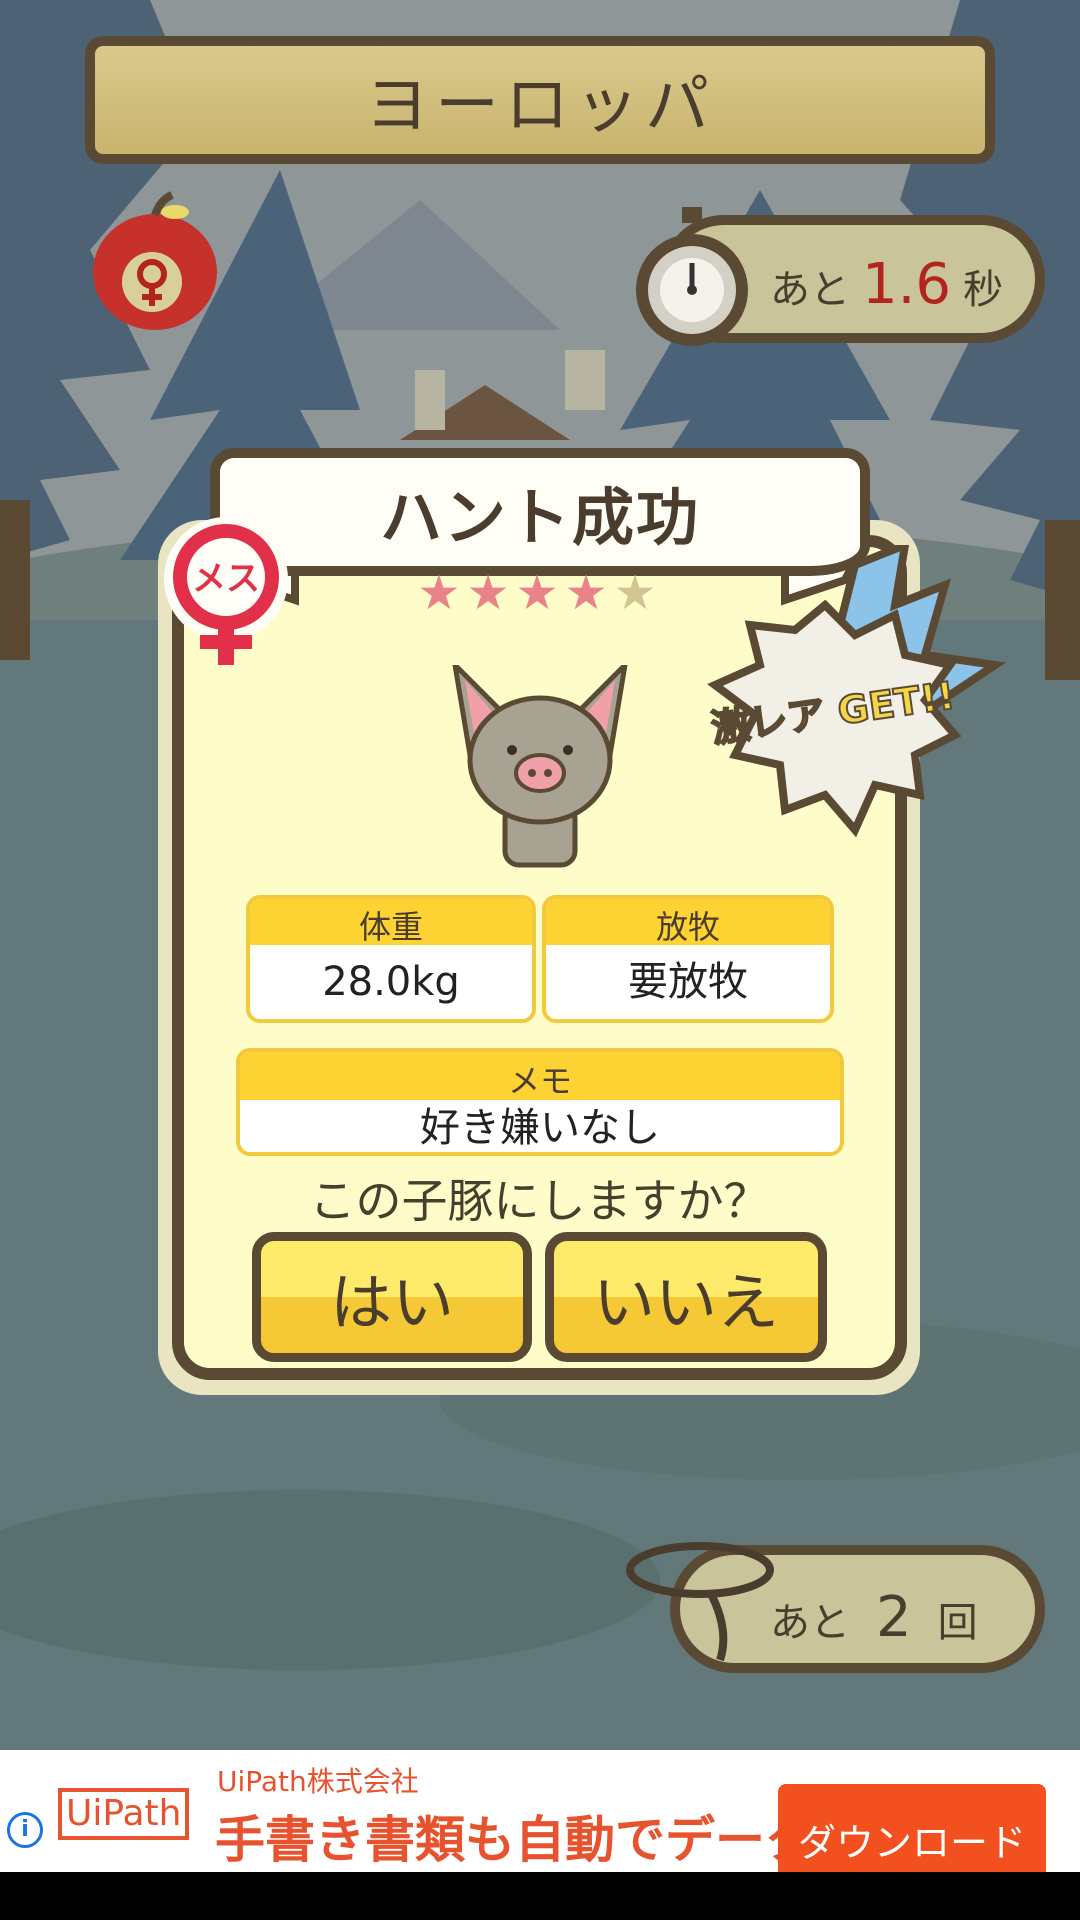  Describe the element at coordinates (688, 982) in the screenshot. I see `grazing-value: 要放牧` at that location.